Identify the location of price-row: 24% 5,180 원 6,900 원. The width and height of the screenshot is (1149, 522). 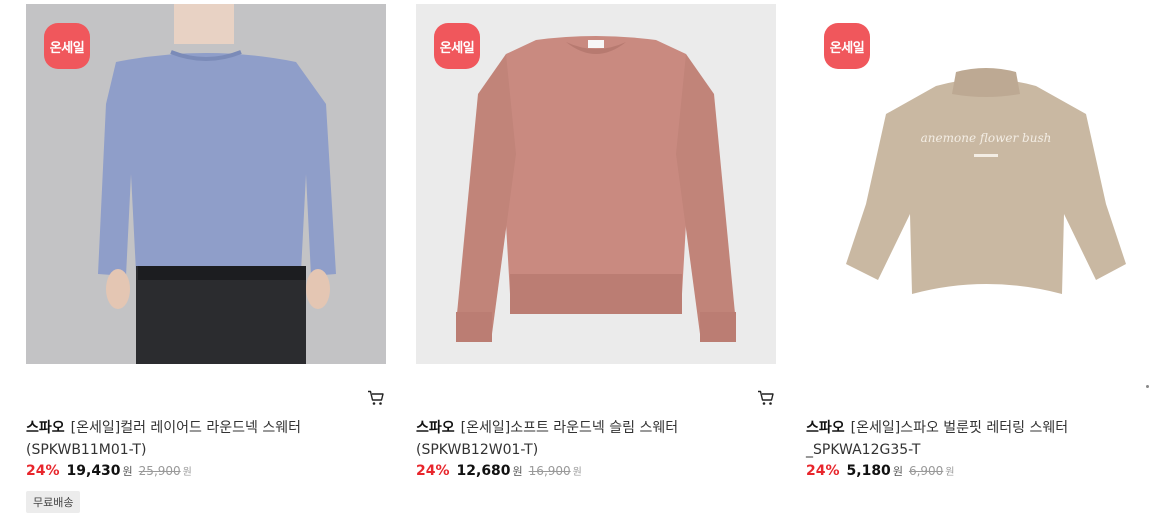
(880, 471).